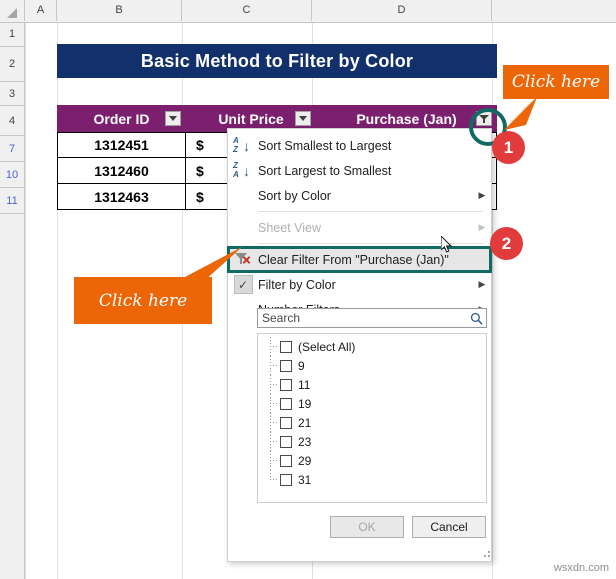 The height and width of the screenshot is (579, 616). I want to click on list-item: 9, so click(372, 365).